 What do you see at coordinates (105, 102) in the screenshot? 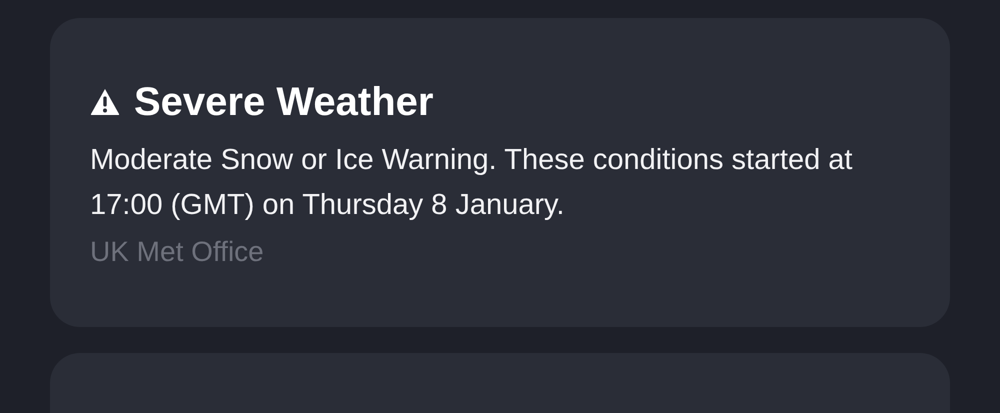
I see `warning-icon` at bounding box center [105, 102].